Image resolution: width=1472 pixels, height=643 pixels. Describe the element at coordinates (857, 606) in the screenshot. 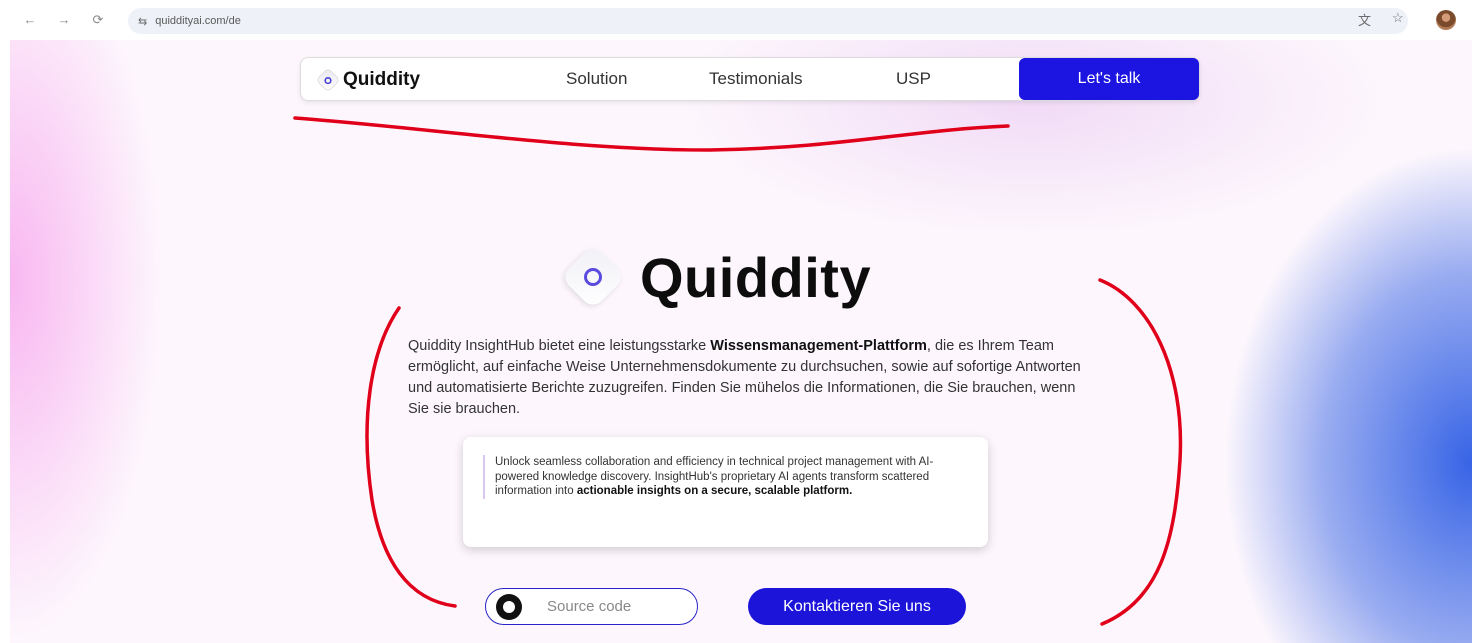

I see `contact-us-button: Kontaktieren Sie uns` at that location.